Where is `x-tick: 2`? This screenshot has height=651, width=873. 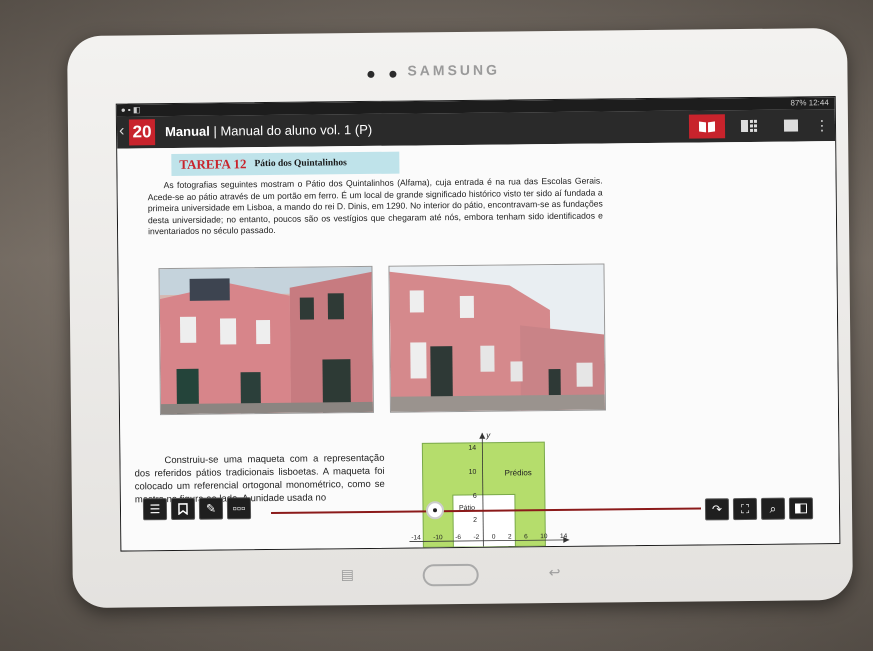
x-tick: 2 is located at coordinates (509, 537).